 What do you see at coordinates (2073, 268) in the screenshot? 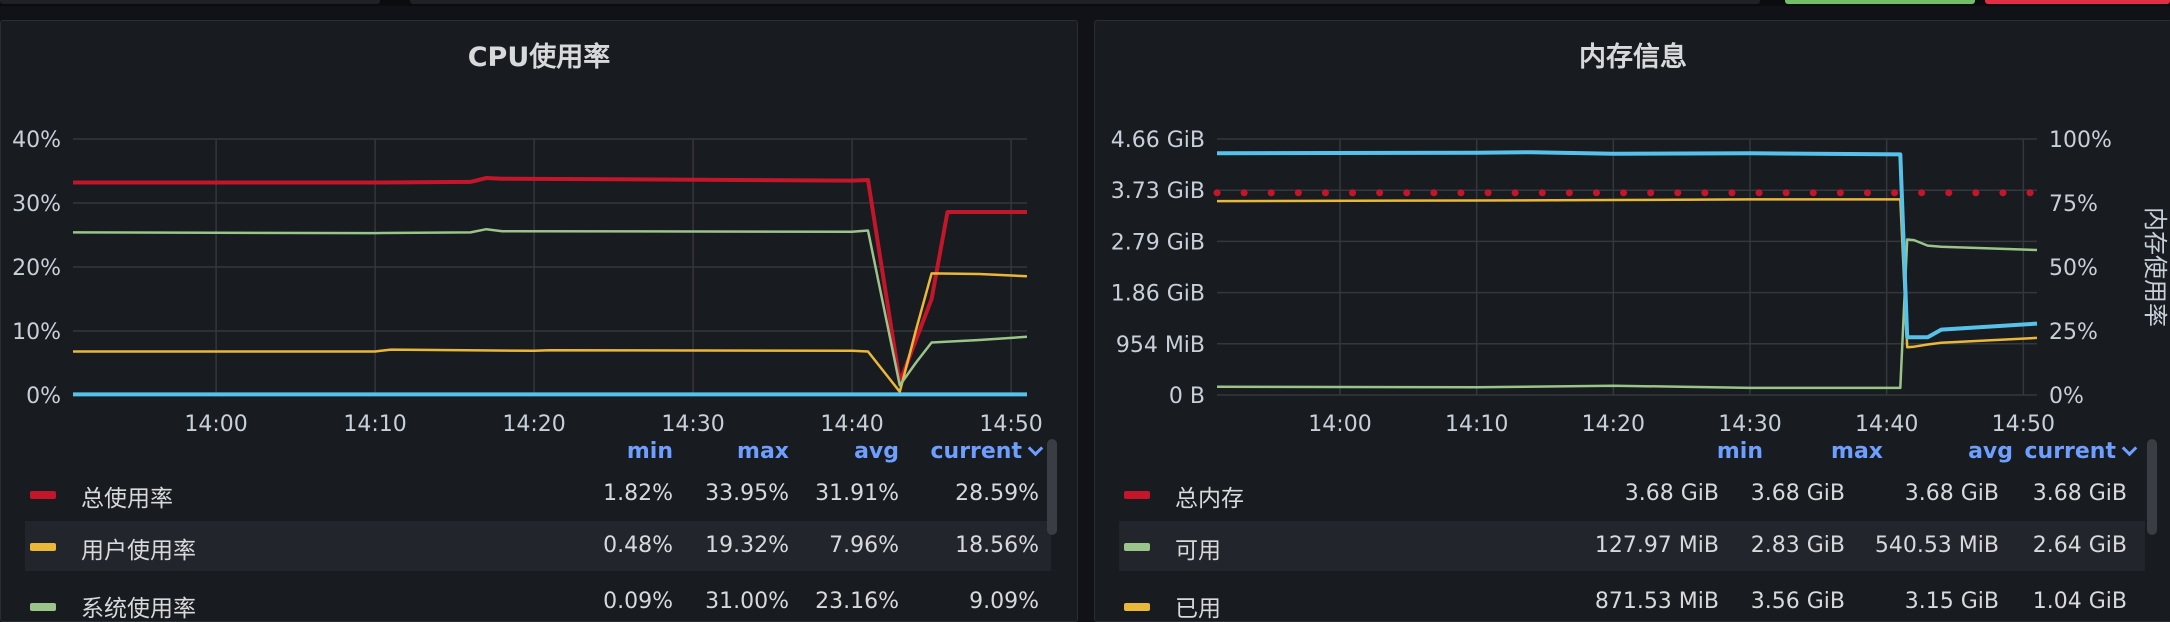
I see `y-right-tick-label: 50%` at bounding box center [2073, 268].